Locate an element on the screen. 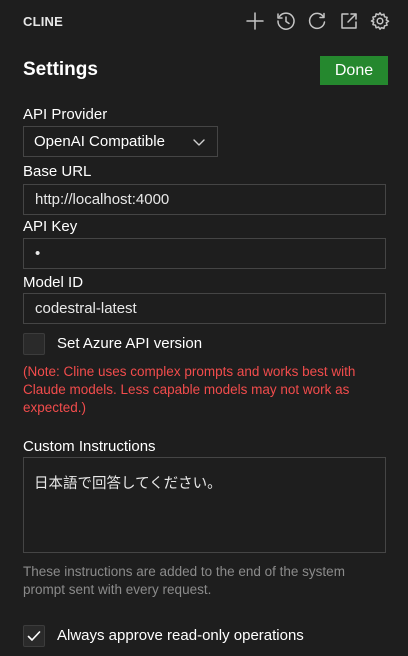 The width and height of the screenshot is (408, 656). api-provider-select: OpenAI Compatible is located at coordinates (120, 141).